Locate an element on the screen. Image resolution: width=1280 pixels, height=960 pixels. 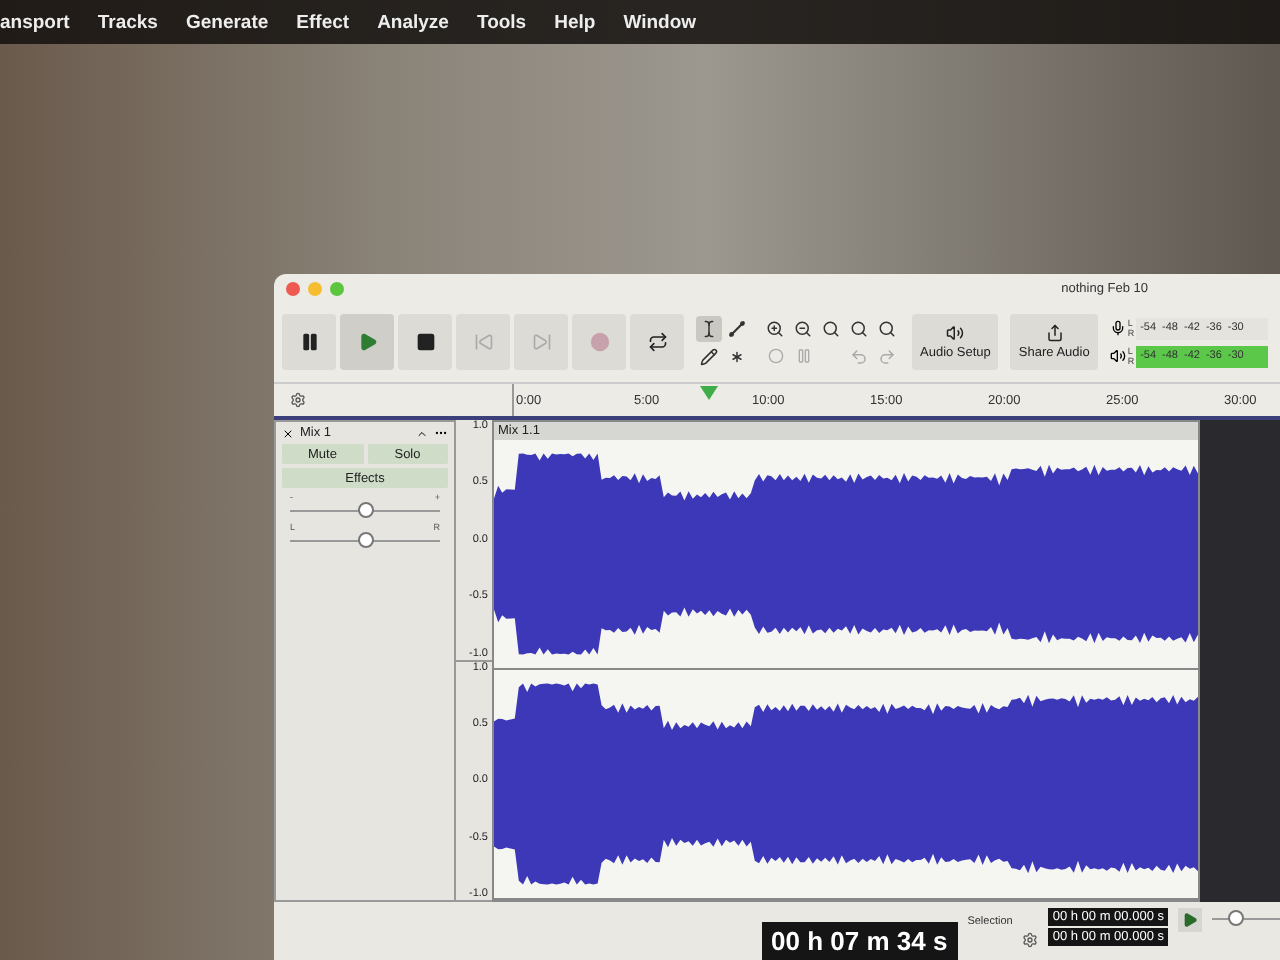
time-display: 00 h 07 m 34 s is located at coordinates (859, 941).